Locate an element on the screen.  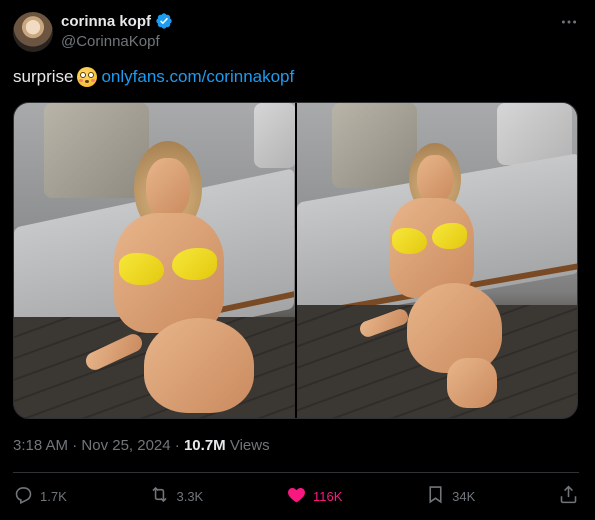
reply-icon is located at coordinates (23, 496).